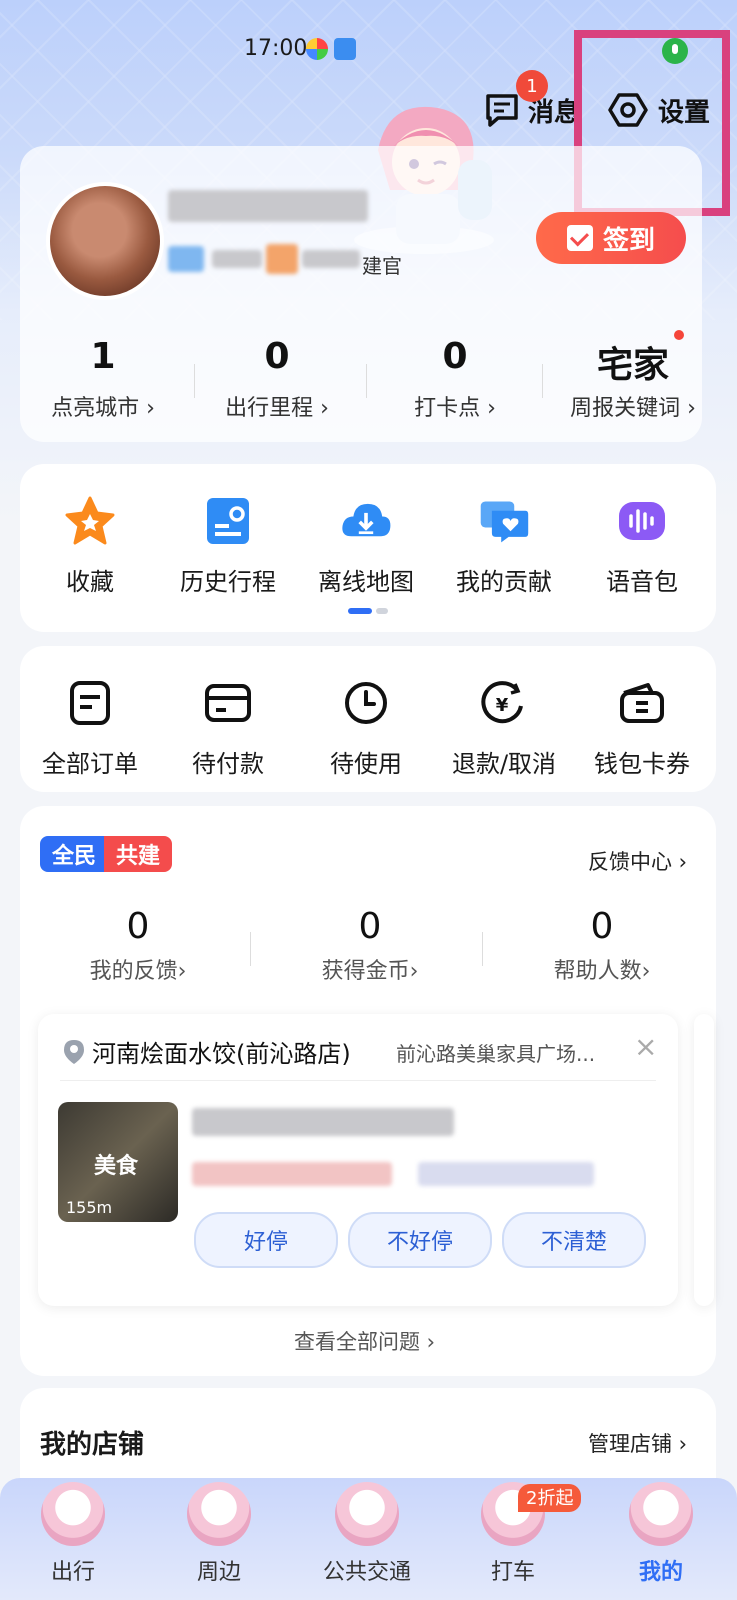 This screenshot has width=737, height=1600. I want to click on coins-earned-stat: 0 获得金币›, so click(370, 945).